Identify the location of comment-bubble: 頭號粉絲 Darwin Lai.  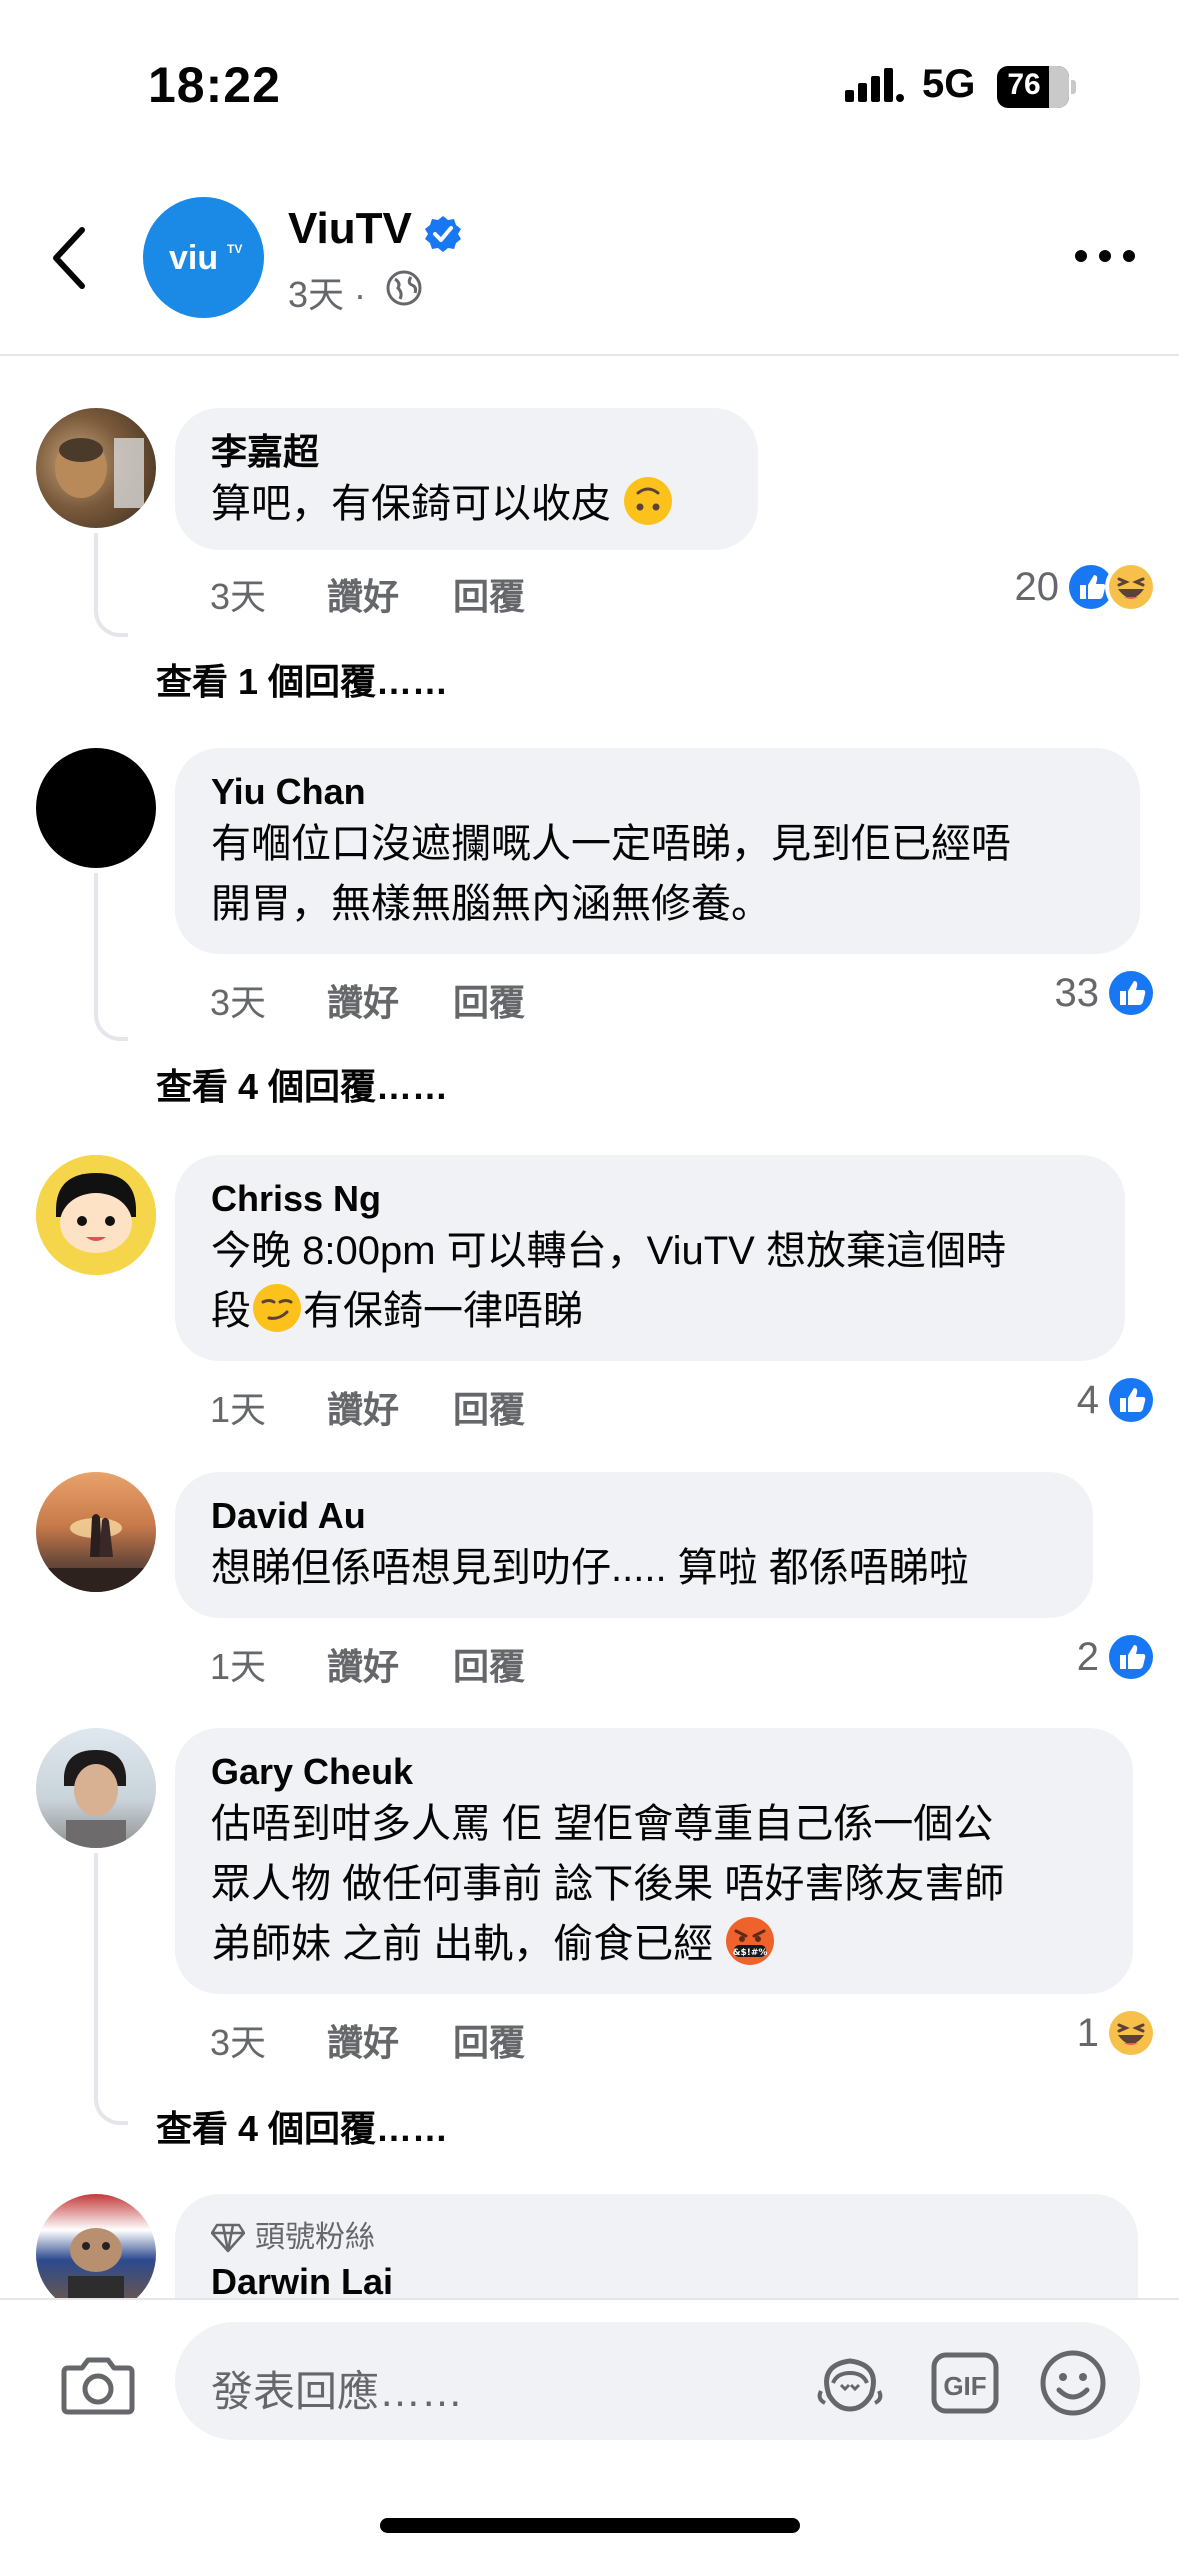
(656, 2246).